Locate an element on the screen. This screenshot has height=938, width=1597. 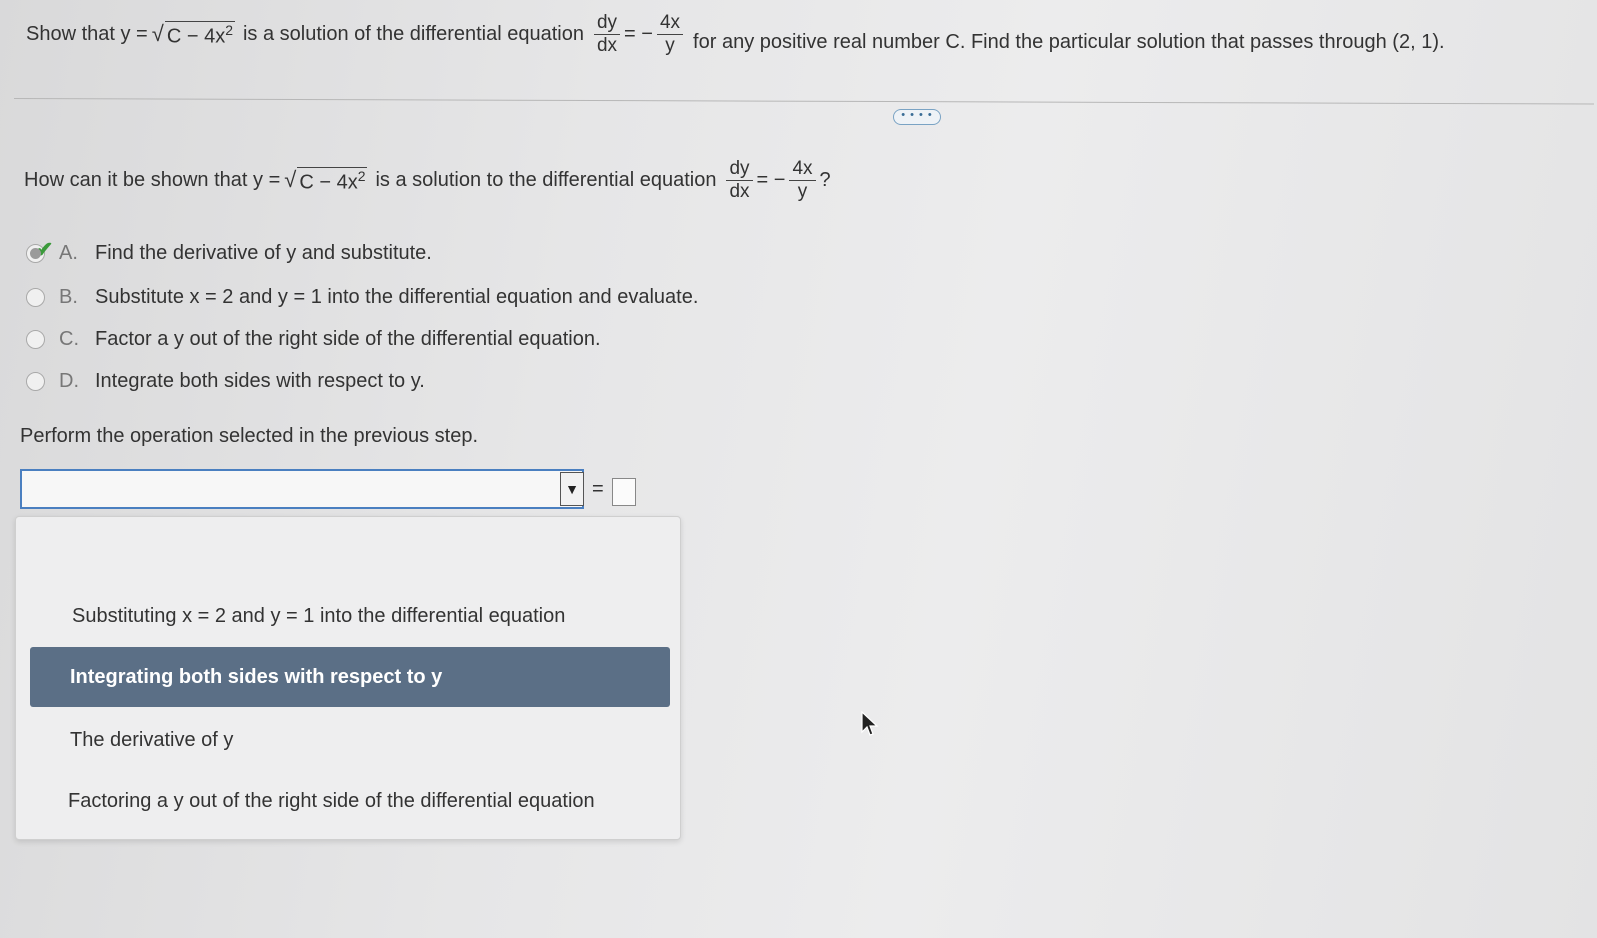
dropdown-item-integrating: Integrating both sides with respect to y is located at coordinates (350, 677).